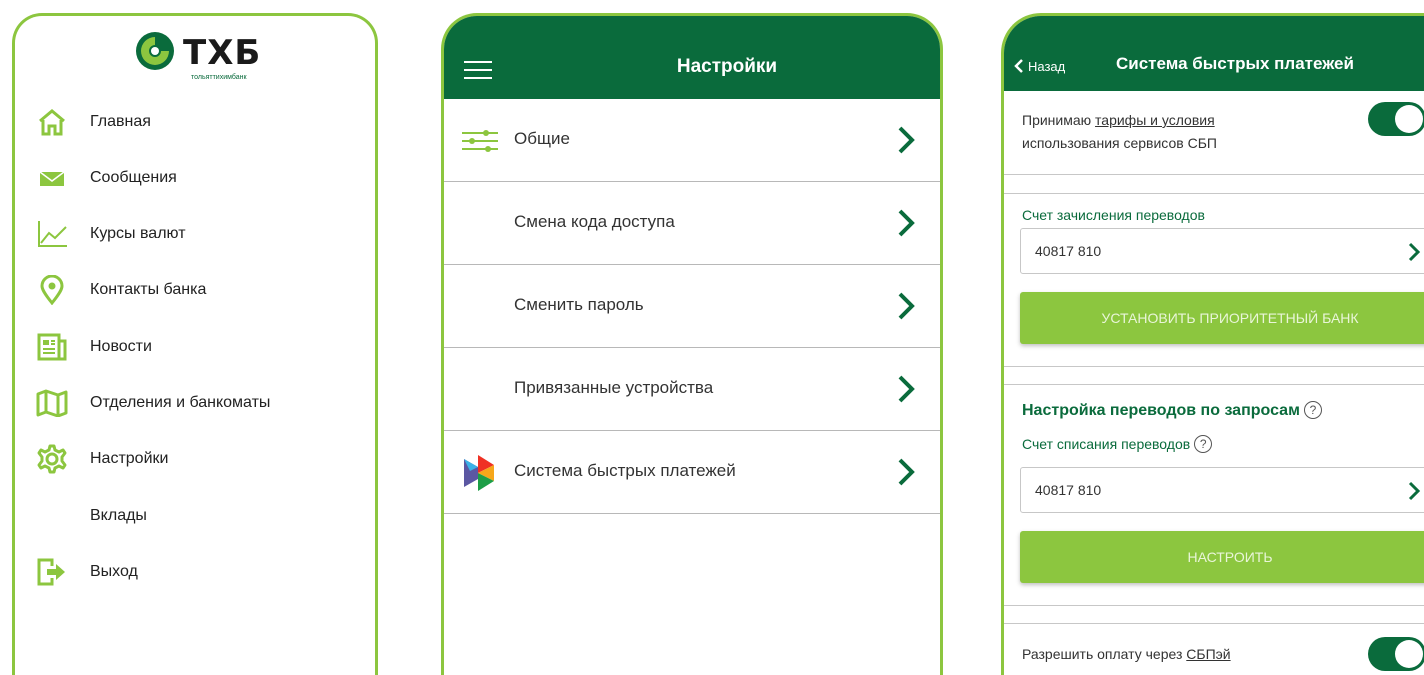 The height and width of the screenshot is (675, 1424). I want to click on credit-account-value: 40817 810, so click(1068, 251).